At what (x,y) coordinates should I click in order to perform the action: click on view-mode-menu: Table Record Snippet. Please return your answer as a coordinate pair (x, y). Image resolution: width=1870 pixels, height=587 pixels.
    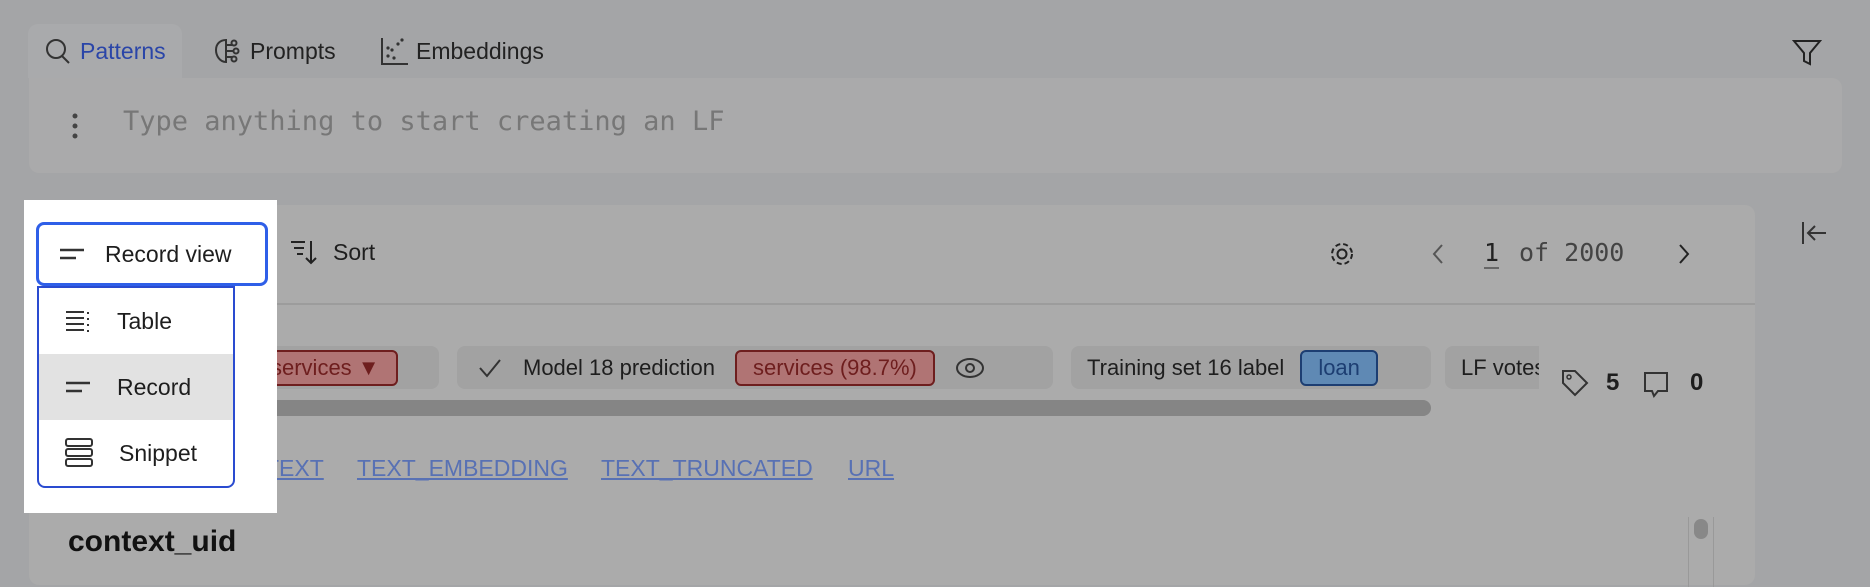
    Looking at the image, I should click on (136, 387).